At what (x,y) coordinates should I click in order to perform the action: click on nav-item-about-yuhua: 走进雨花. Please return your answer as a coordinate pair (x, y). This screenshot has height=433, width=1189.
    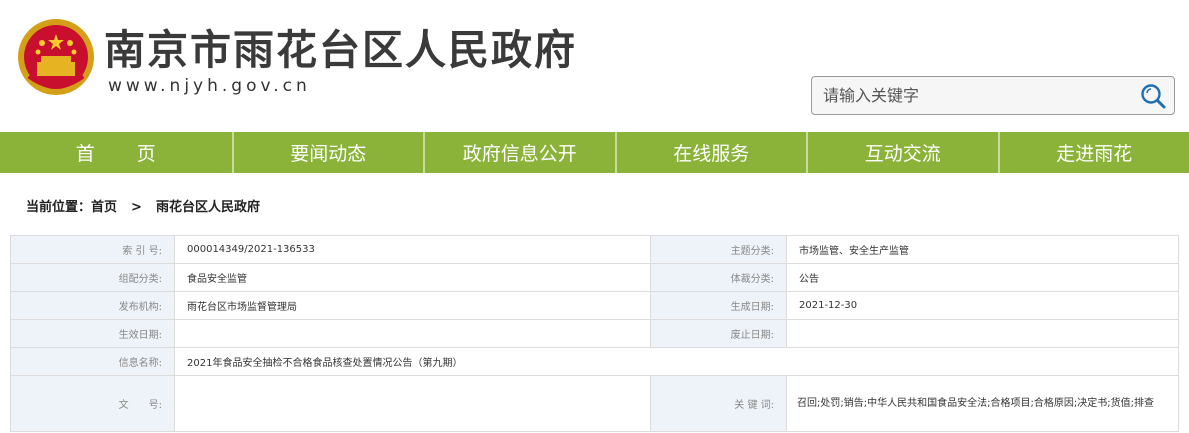
    Looking at the image, I should click on (1094, 152).